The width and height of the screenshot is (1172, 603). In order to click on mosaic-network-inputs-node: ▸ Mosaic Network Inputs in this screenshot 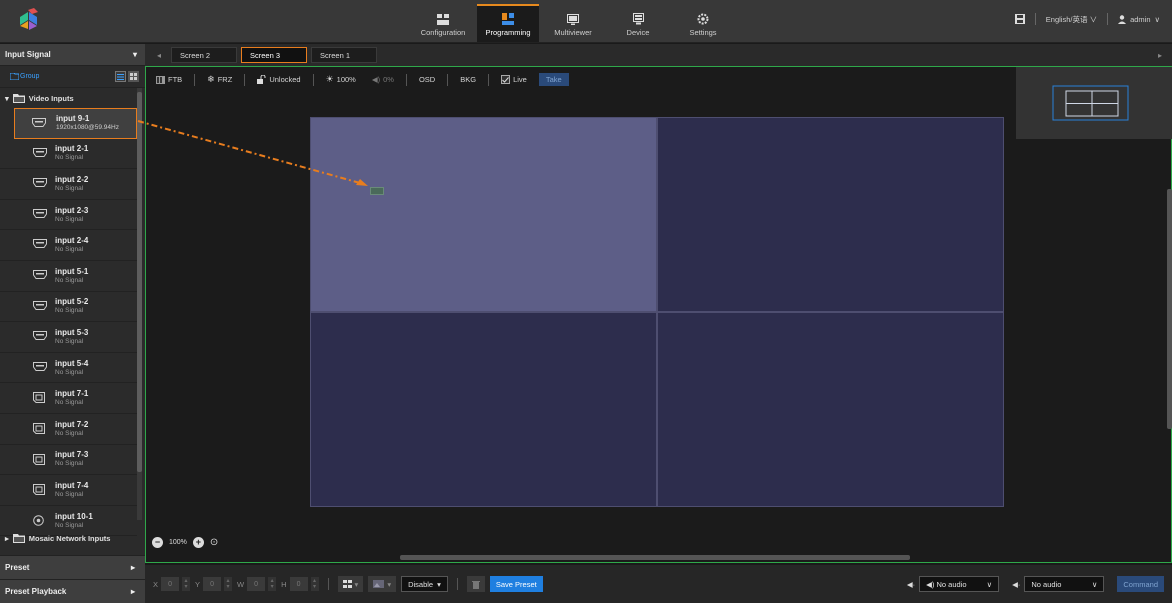, I will do `click(72, 538)`.